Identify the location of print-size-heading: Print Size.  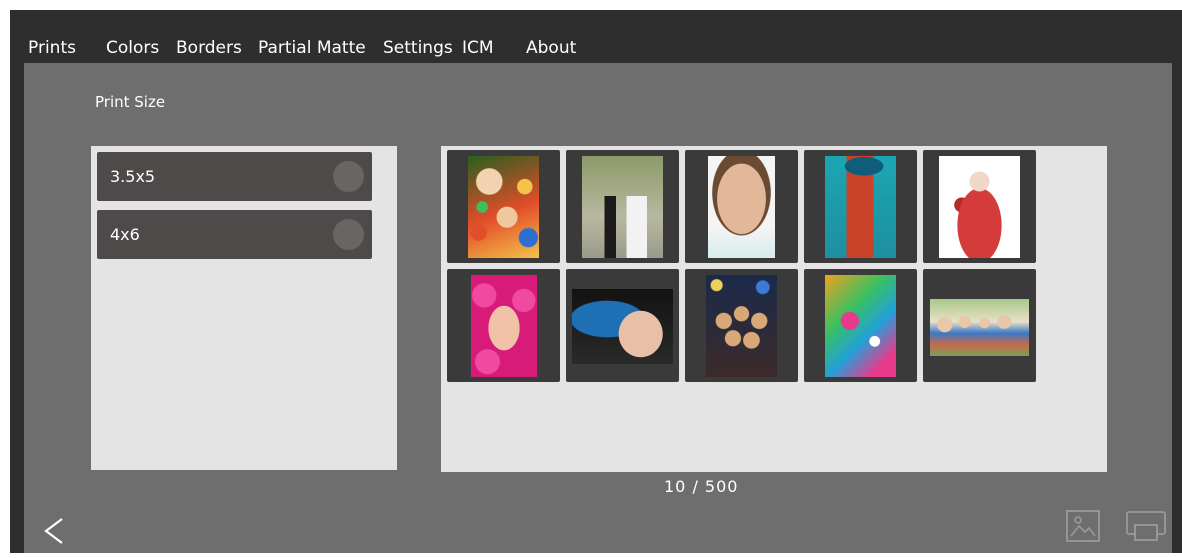
(130, 102).